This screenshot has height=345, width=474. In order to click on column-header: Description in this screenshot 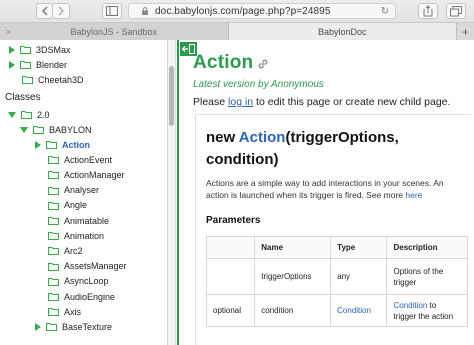, I will do `click(427, 247)`.